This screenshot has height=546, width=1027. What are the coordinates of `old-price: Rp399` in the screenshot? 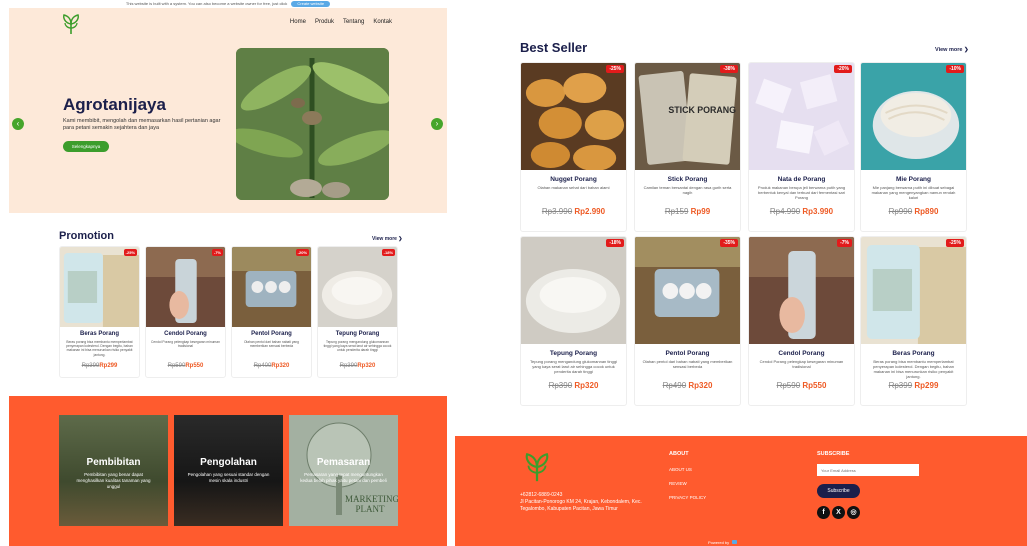 It's located at (900, 385).